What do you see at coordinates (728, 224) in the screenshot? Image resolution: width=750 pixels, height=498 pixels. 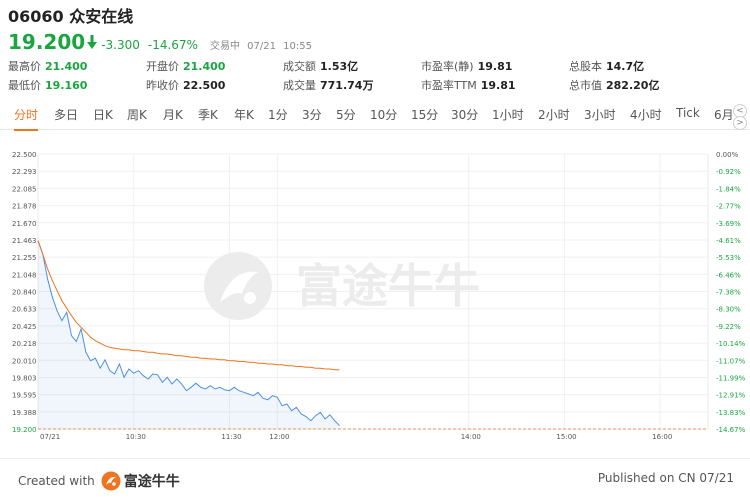 I see `pct-tick-label: -3.69%` at bounding box center [728, 224].